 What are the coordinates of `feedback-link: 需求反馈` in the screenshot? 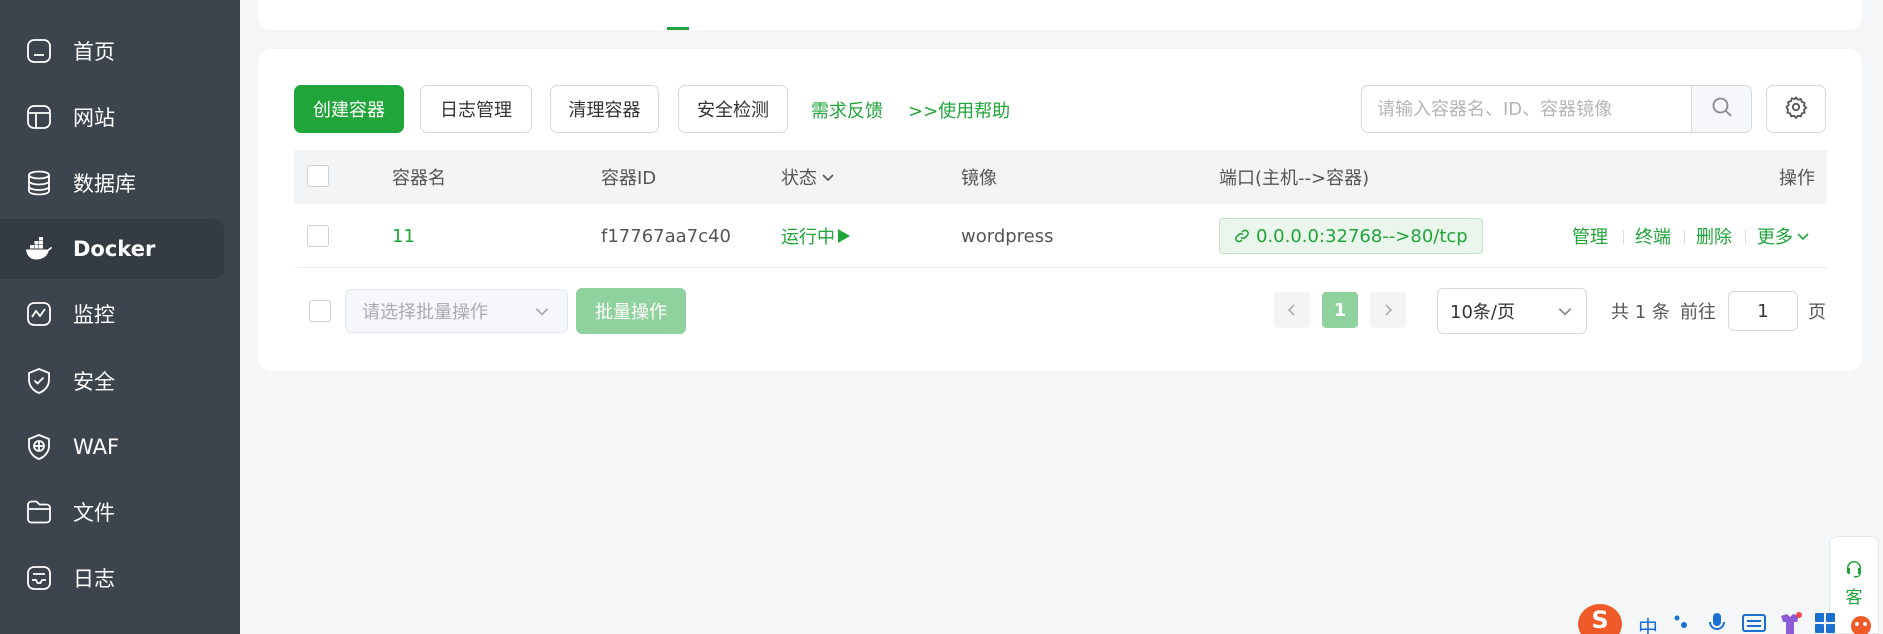 It's located at (847, 110).